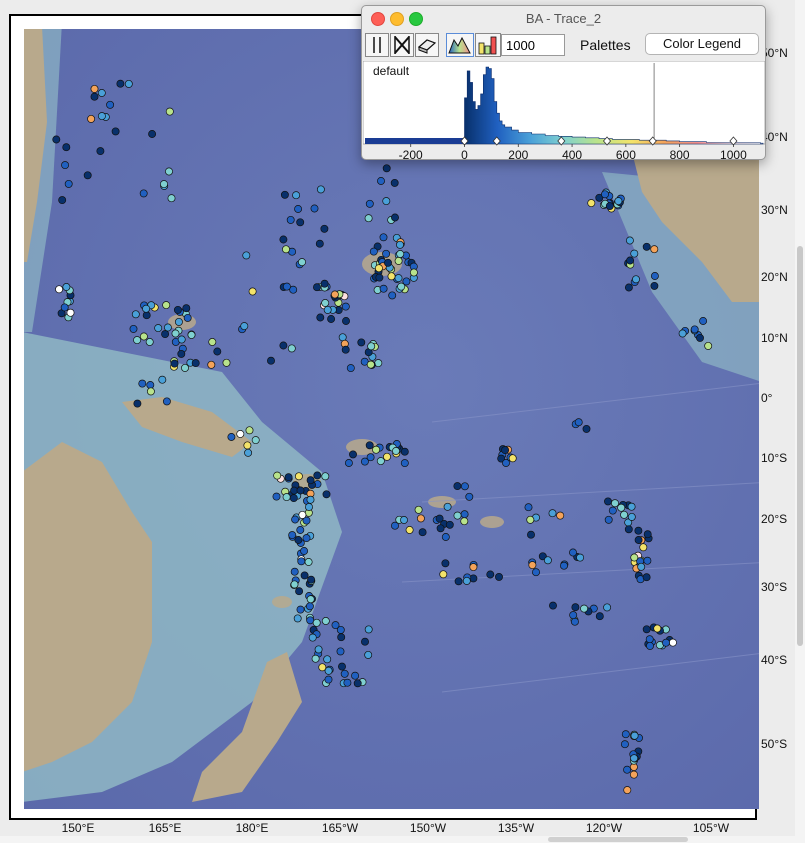  What do you see at coordinates (800, 421) in the screenshot?
I see `vertical-scrollbar` at bounding box center [800, 421].